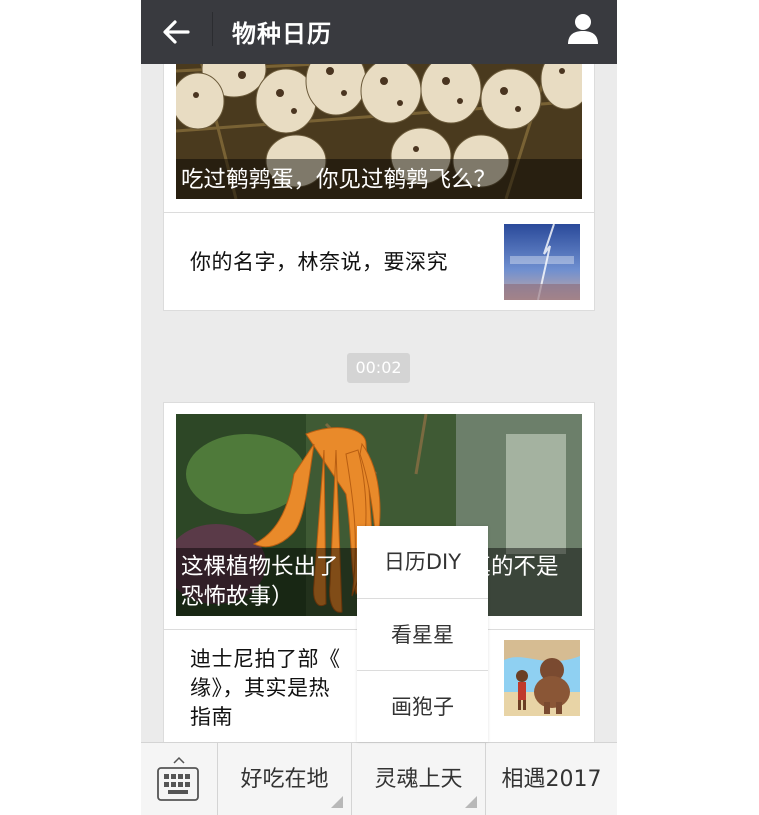 The image size is (759, 815). I want to click on bottom-menu-bar: 好吃在地 灵魂上天 相遇2017, so click(379, 778).